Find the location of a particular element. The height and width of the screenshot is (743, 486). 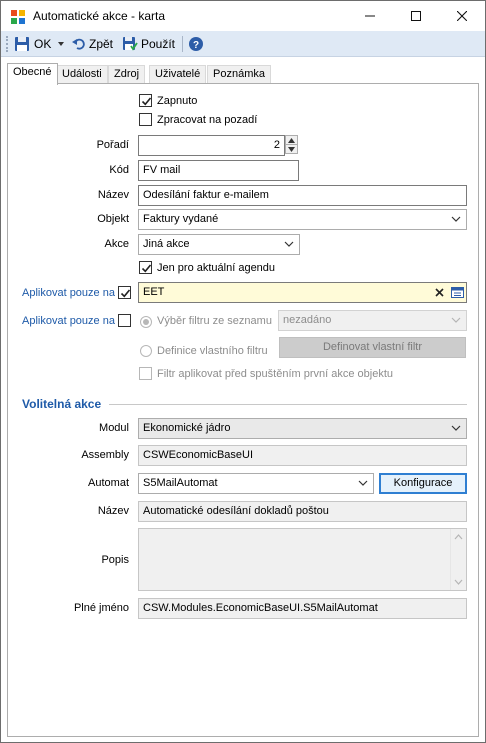

description-memo is located at coordinates (302, 559).